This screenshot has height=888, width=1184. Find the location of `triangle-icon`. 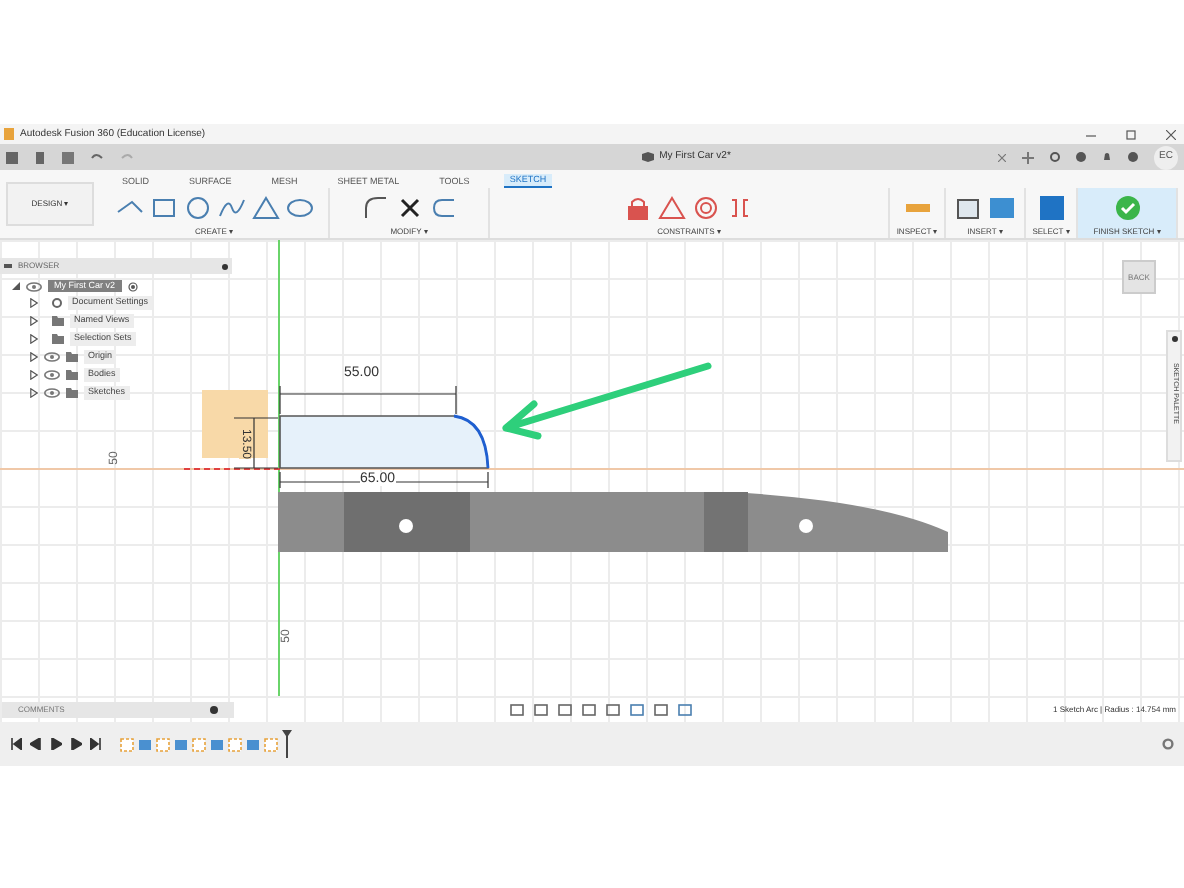

triangle-icon is located at coordinates (265, 208).